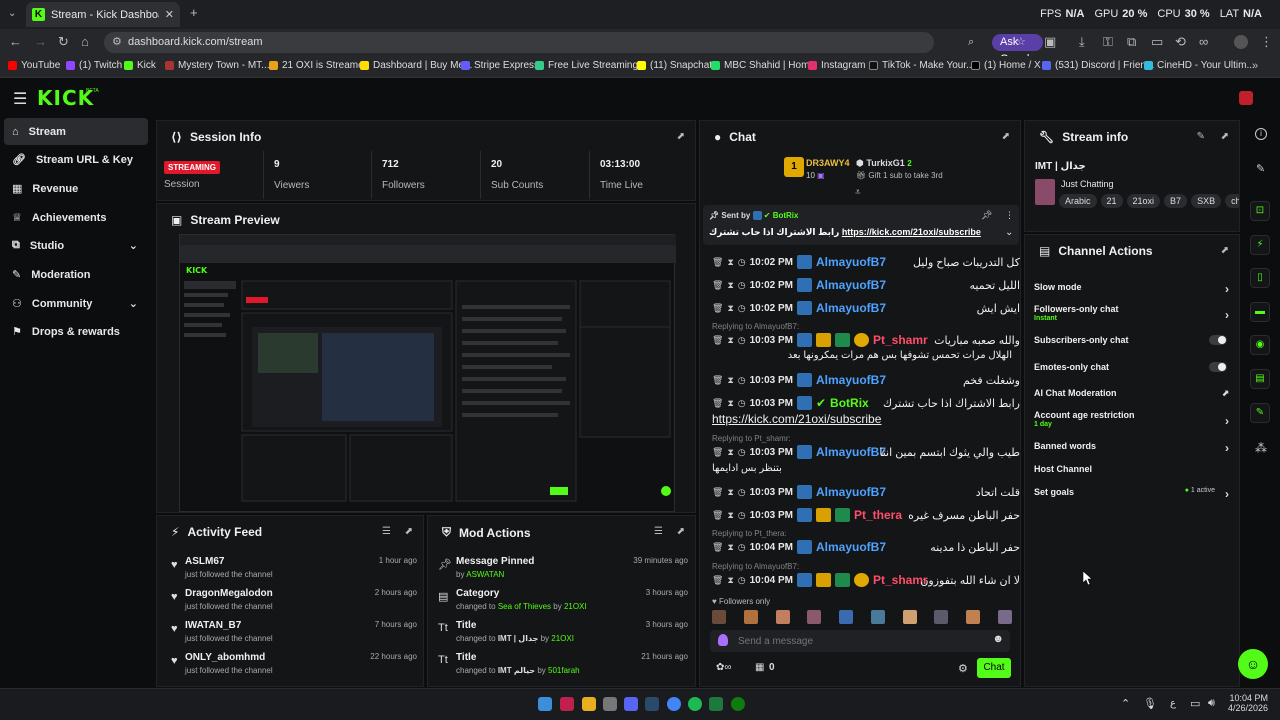  I want to click on message-username: Pt_thera, so click(878, 515).